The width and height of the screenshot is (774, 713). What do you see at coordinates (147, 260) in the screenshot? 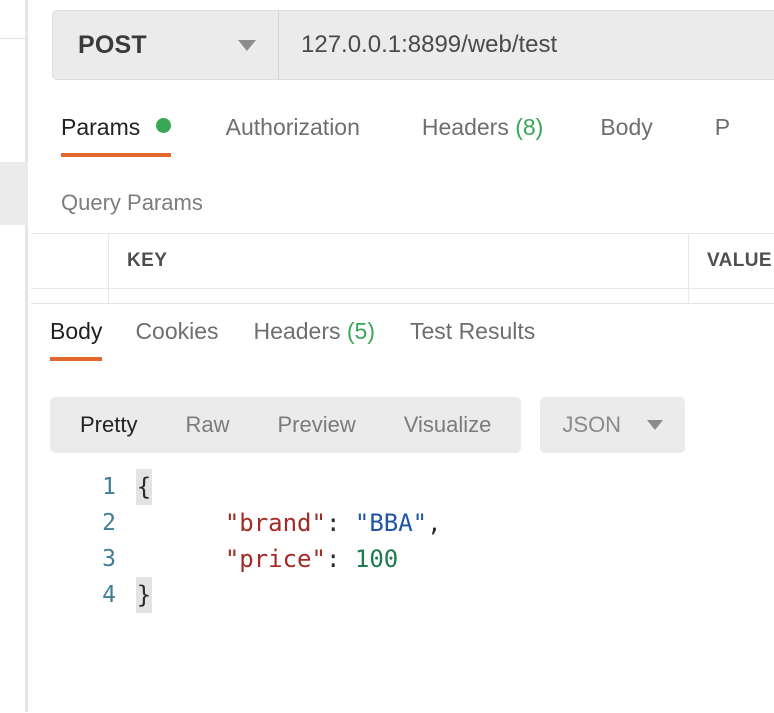
I see `column-header-key-label: KEY` at bounding box center [147, 260].